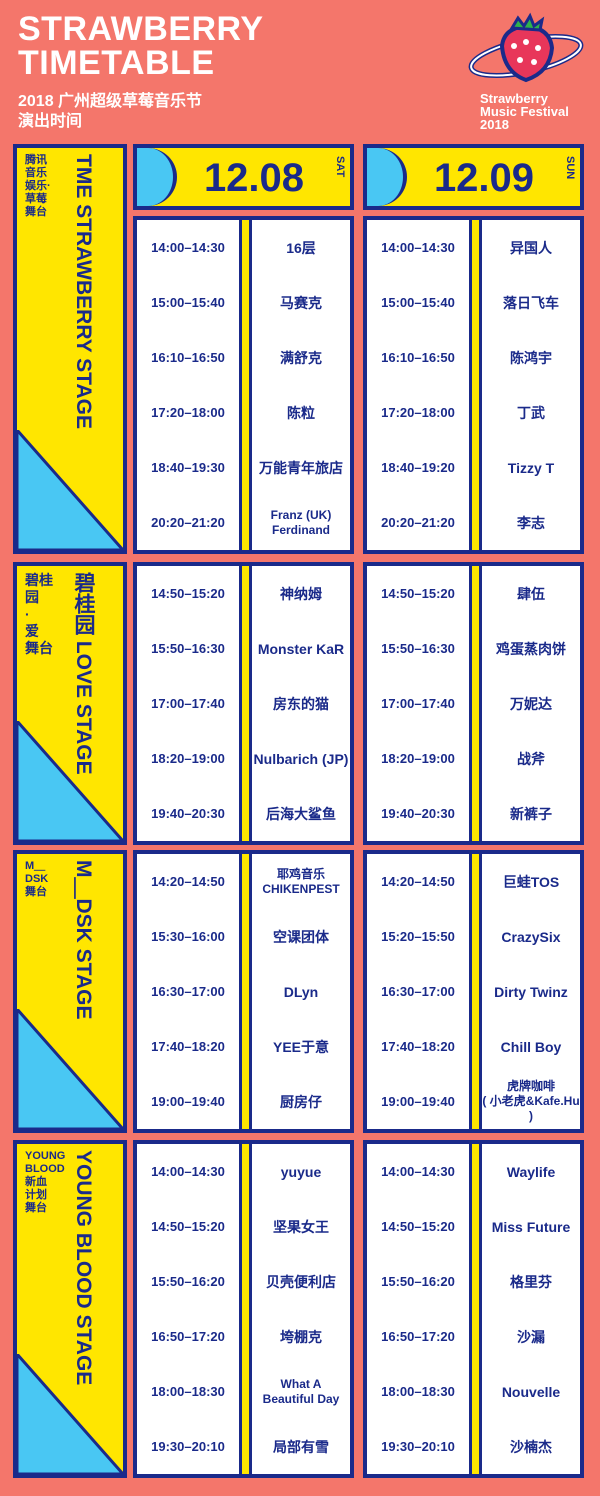  What do you see at coordinates (531, 1391) in the screenshot?
I see `artist-name: Nouvelle` at bounding box center [531, 1391].